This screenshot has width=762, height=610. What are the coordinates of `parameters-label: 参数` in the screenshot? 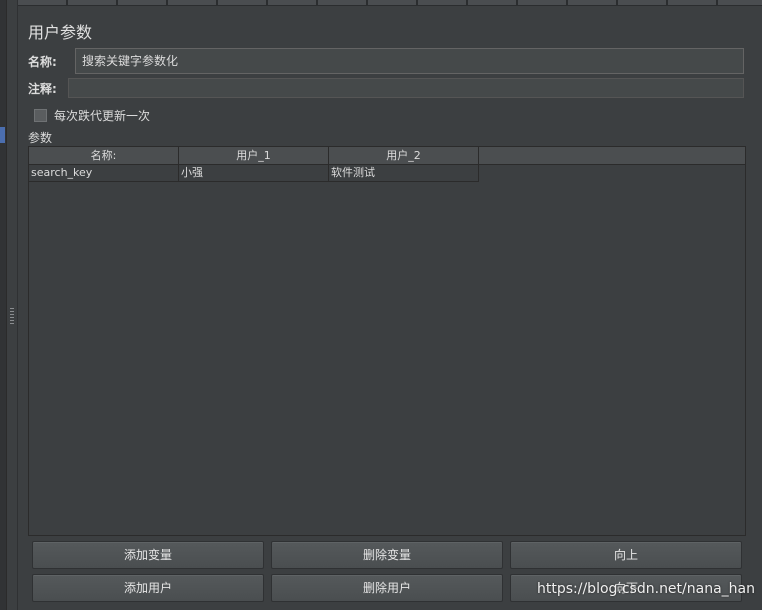 It's located at (40, 138).